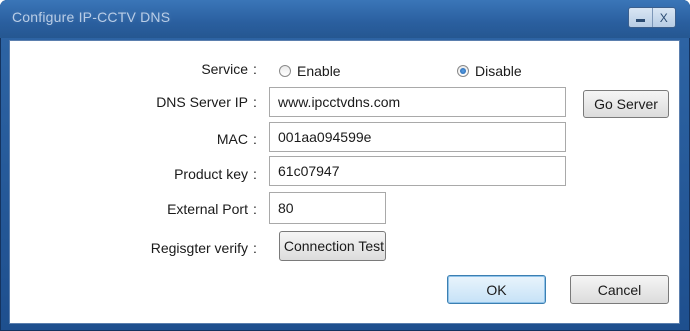 This screenshot has height=331, width=690. I want to click on service-colon: :, so click(255, 69).